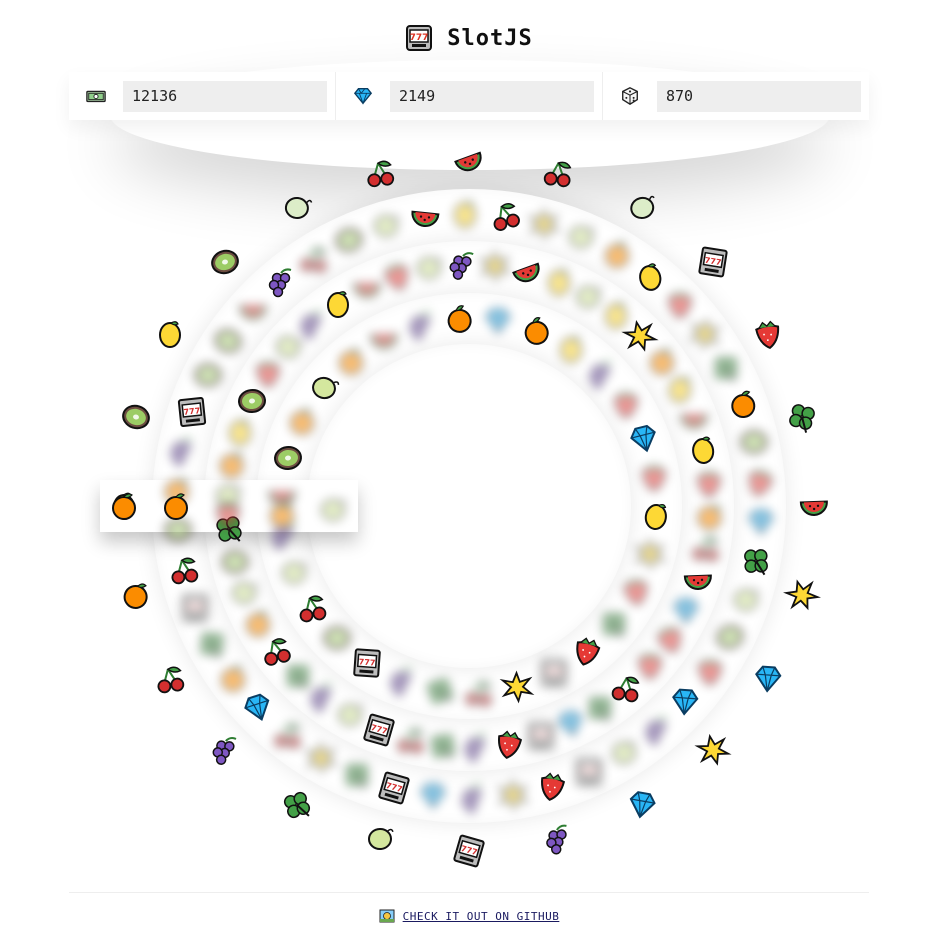 The height and width of the screenshot is (938, 938). I want to click on banknote-icon, so click(96, 96).